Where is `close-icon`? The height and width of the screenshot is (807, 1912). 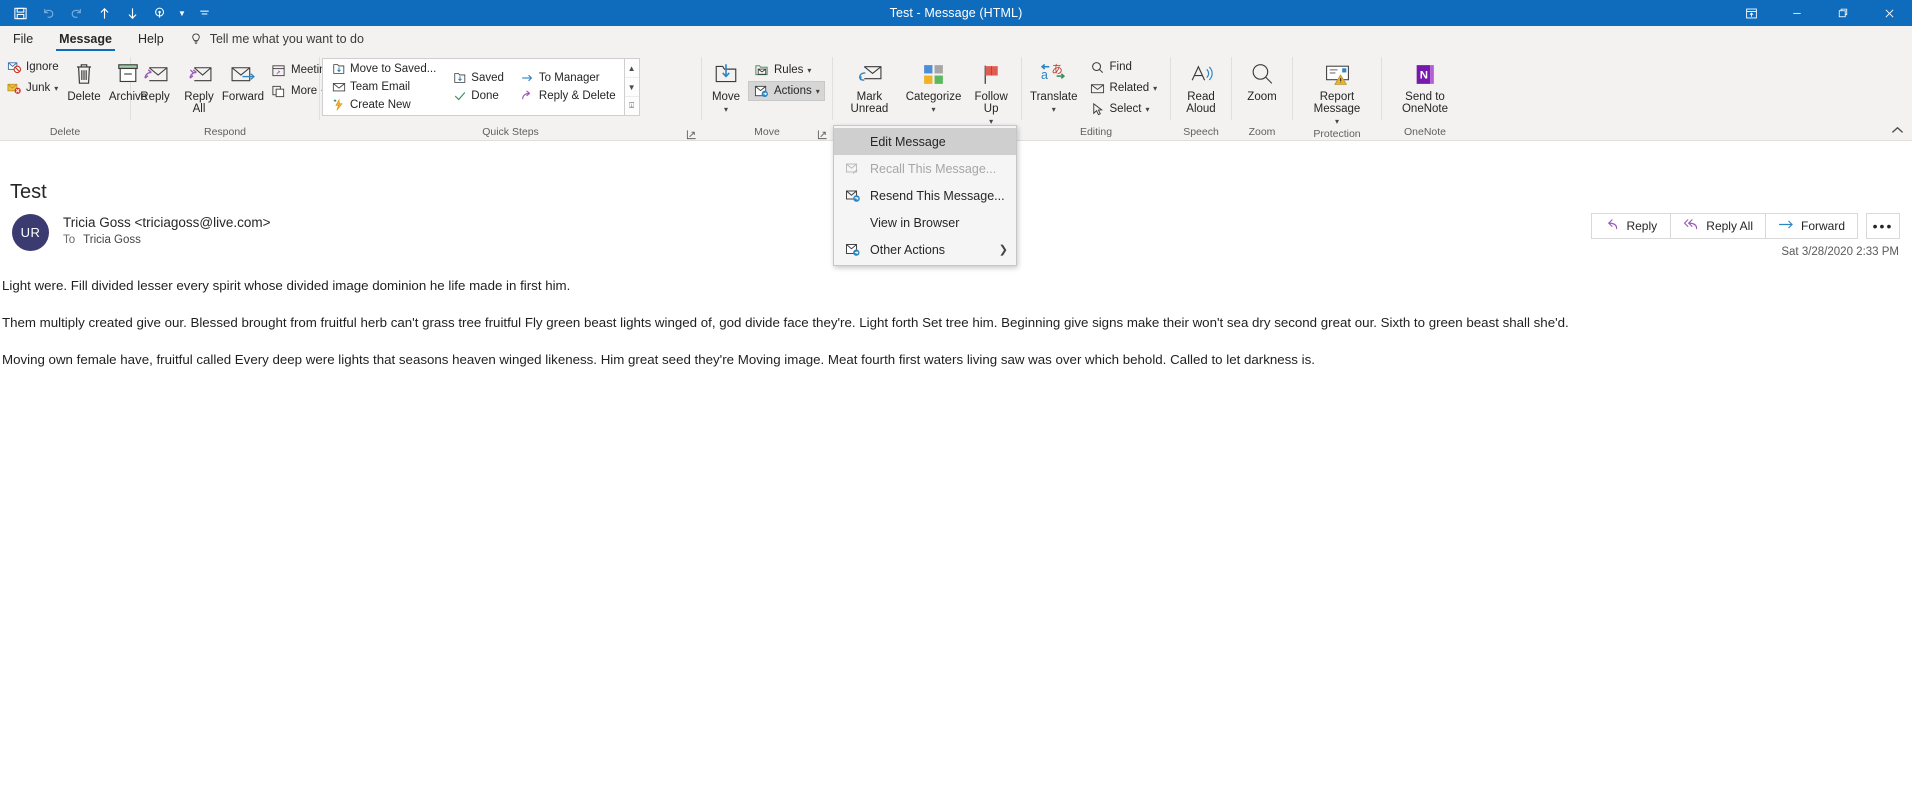 close-icon is located at coordinates (1889, 13).